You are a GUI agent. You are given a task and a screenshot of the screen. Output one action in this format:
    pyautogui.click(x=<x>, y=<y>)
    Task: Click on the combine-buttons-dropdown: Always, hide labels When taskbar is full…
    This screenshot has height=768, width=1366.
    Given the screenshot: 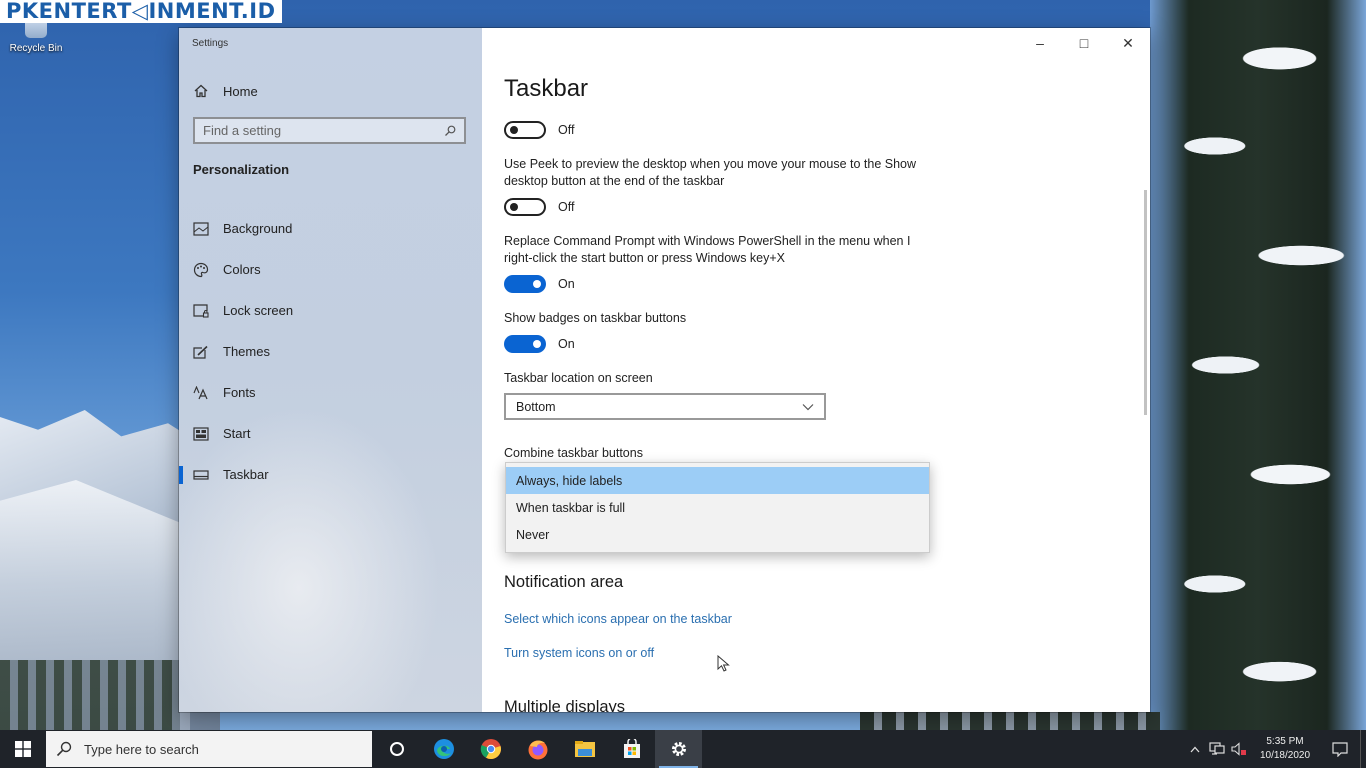 What is the action you would take?
    pyautogui.click(x=717, y=507)
    